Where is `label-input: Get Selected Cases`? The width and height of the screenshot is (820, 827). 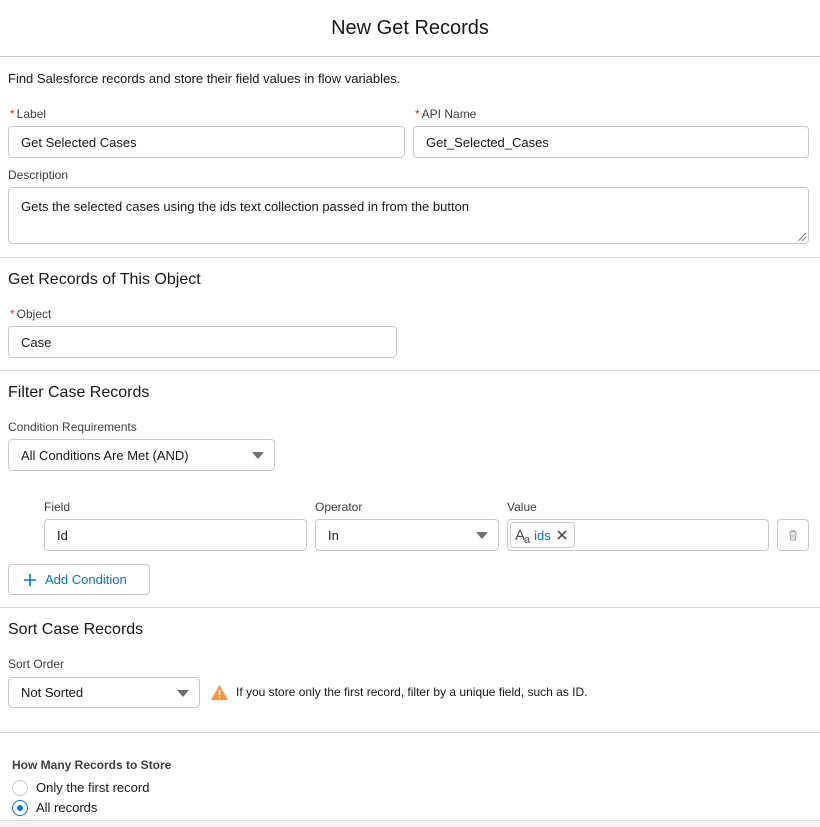
label-input: Get Selected Cases is located at coordinates (206, 142).